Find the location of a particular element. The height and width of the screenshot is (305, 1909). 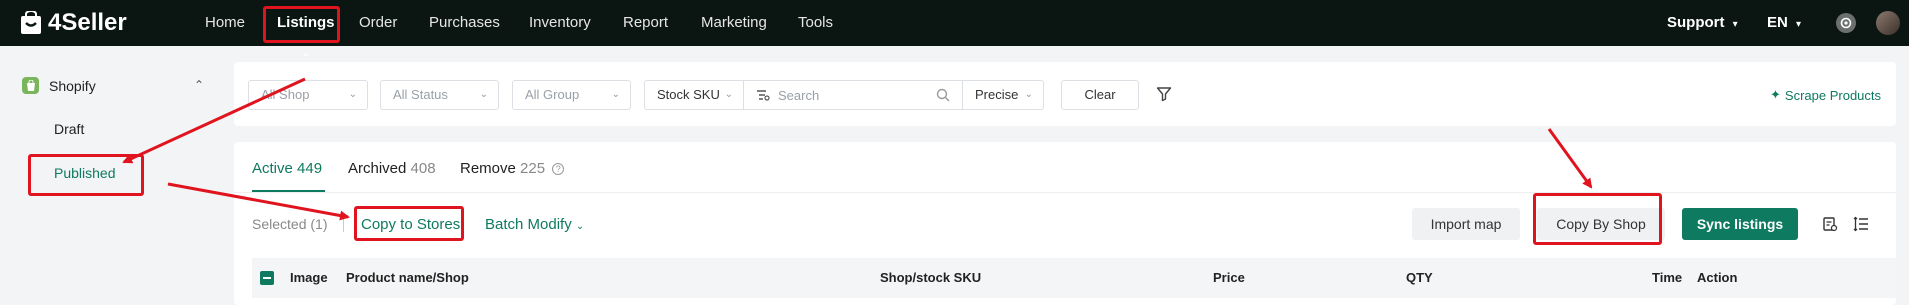

nav-report: Report is located at coordinates (645, 23).